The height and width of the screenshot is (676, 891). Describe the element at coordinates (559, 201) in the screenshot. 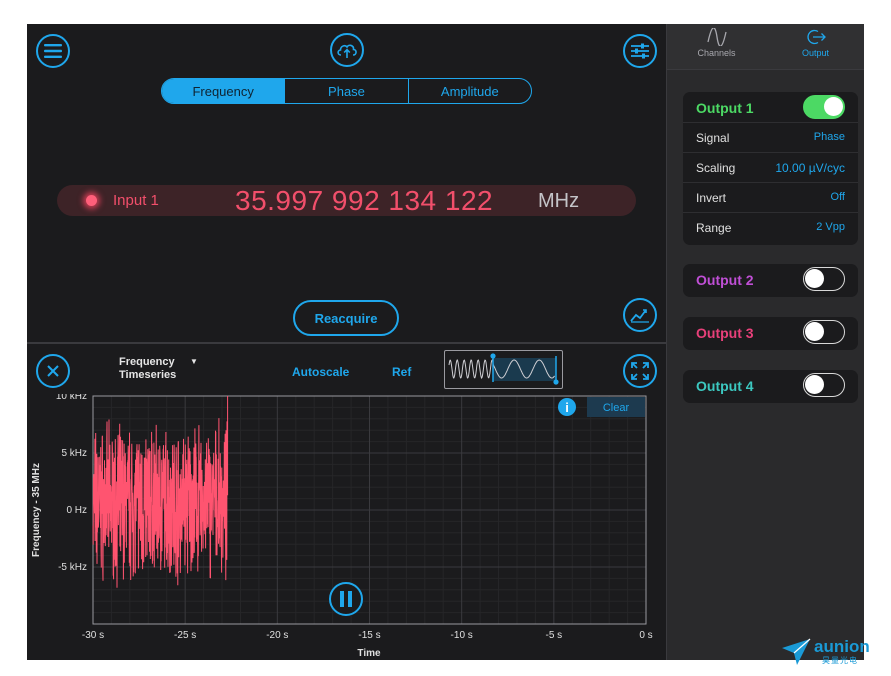

I see `frequency-unit: MHz` at that location.